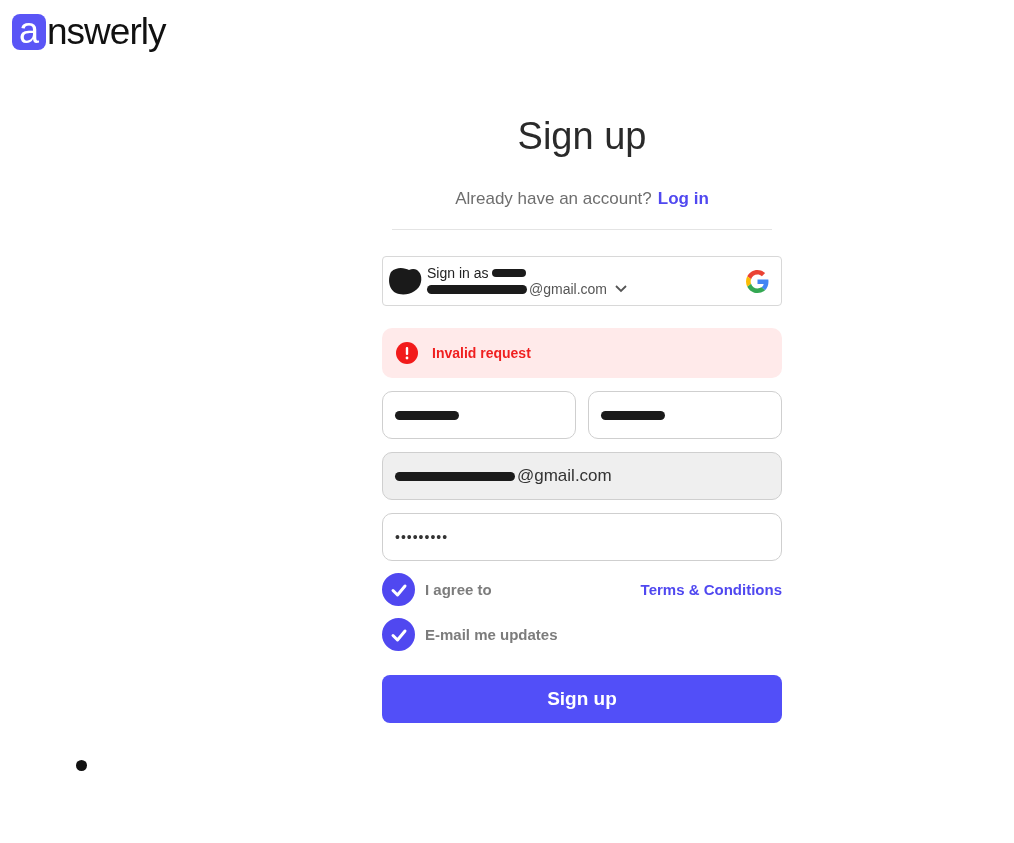 This screenshot has width=1014, height=843. What do you see at coordinates (568, 289) in the screenshot?
I see `account-email: @gmail.com` at bounding box center [568, 289].